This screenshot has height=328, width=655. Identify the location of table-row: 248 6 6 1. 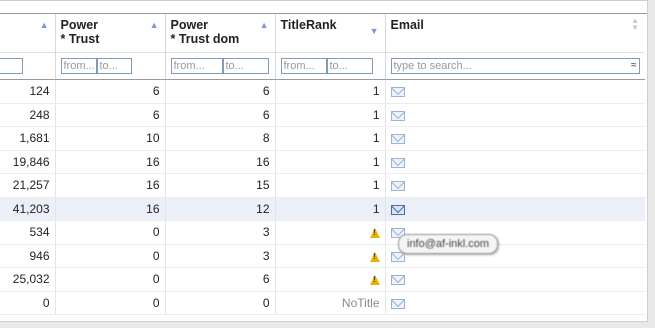
(322, 115).